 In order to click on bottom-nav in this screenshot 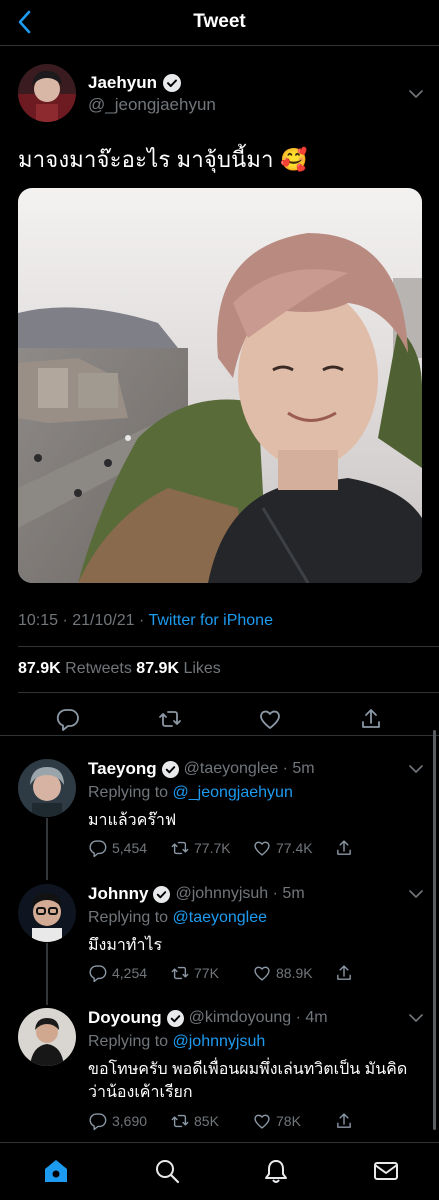, I will do `click(219, 1171)`.